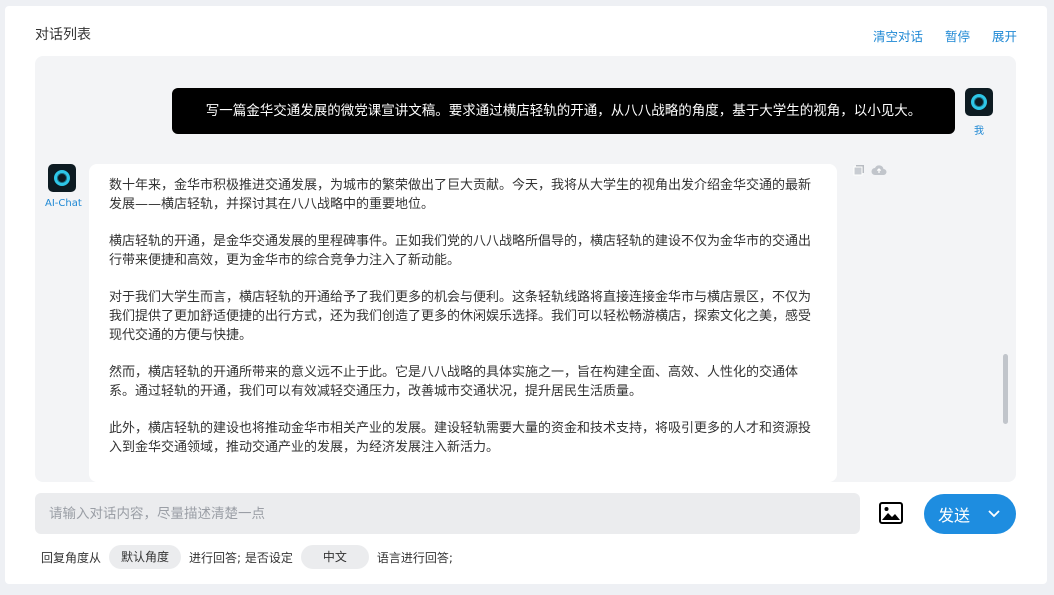 The height and width of the screenshot is (595, 1054). What do you see at coordinates (71, 557) in the screenshot?
I see `reply-angle-prefix: 回复角度从` at bounding box center [71, 557].